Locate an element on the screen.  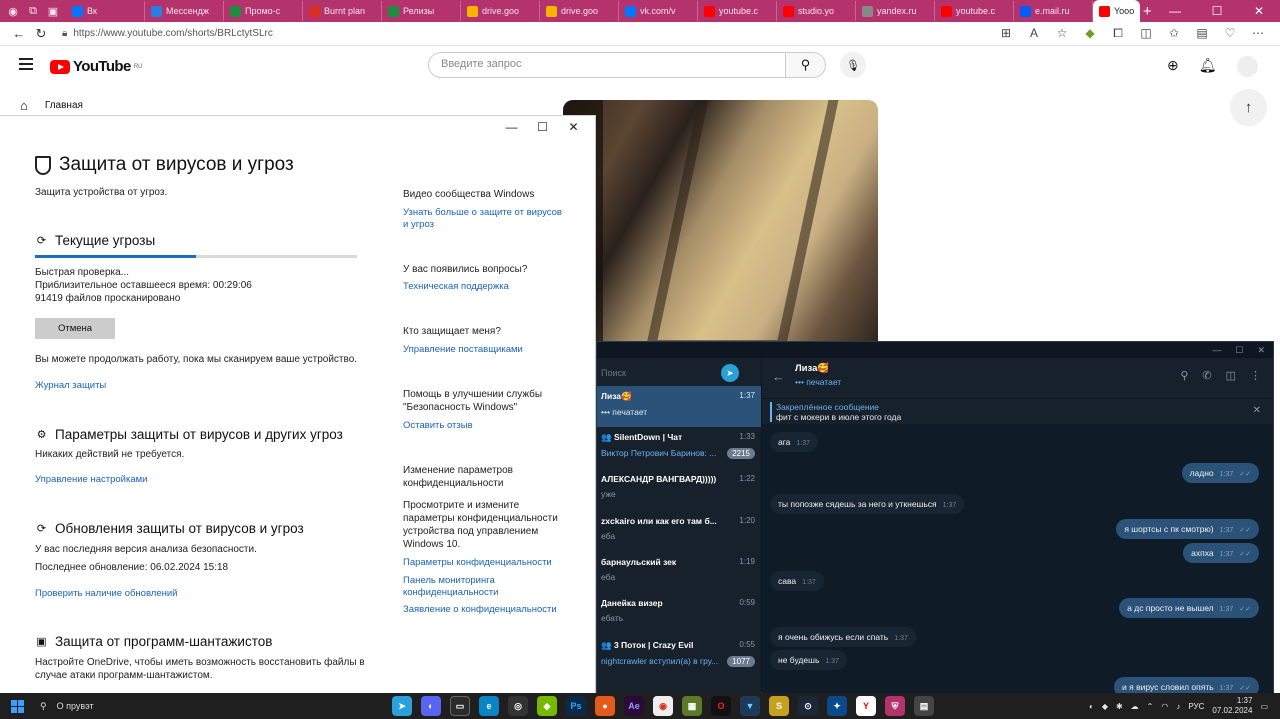
notepad-app-icon: ▤ is located at coordinates (924, 706).